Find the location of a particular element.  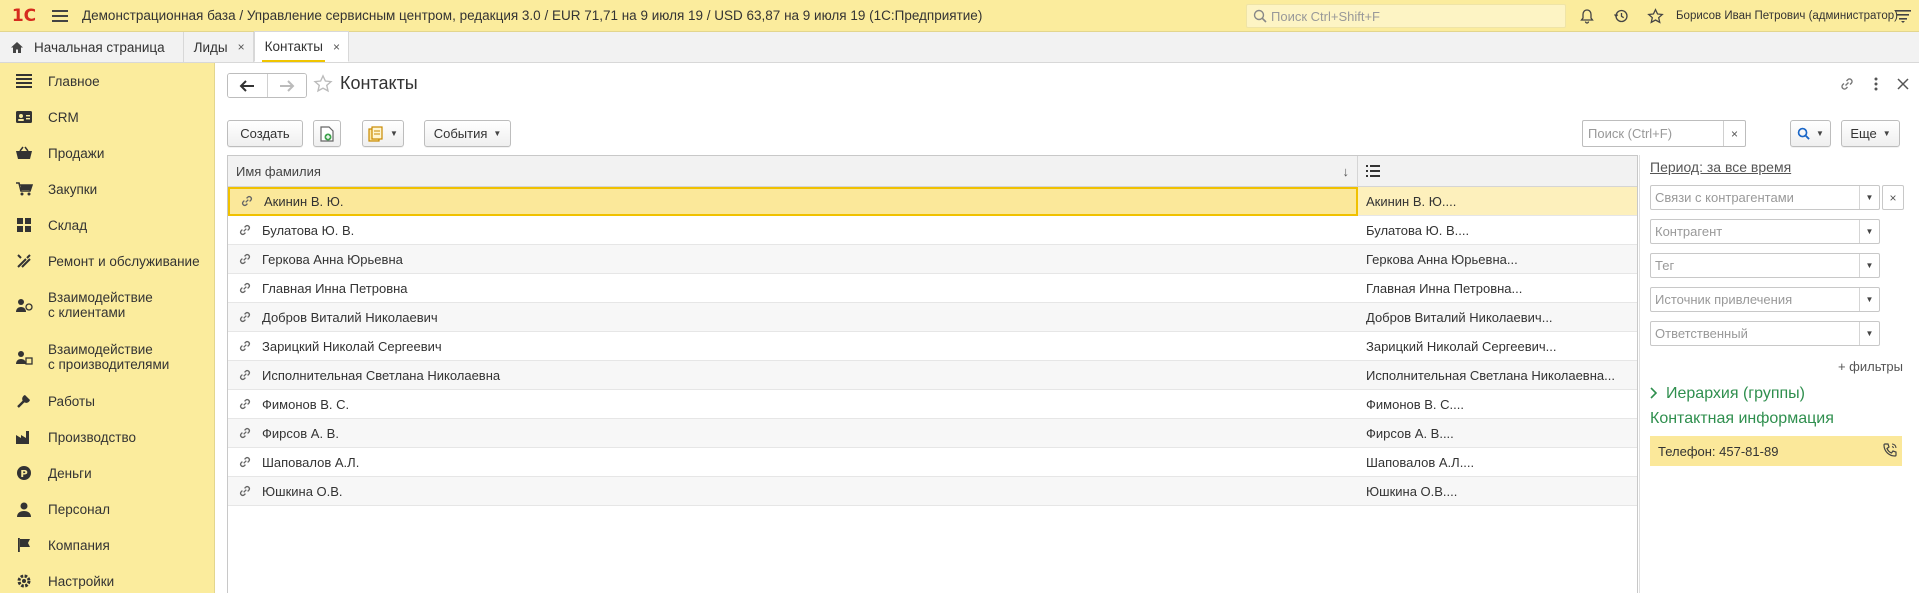

tab-contacts-label: Контакты is located at coordinates (293, 46).